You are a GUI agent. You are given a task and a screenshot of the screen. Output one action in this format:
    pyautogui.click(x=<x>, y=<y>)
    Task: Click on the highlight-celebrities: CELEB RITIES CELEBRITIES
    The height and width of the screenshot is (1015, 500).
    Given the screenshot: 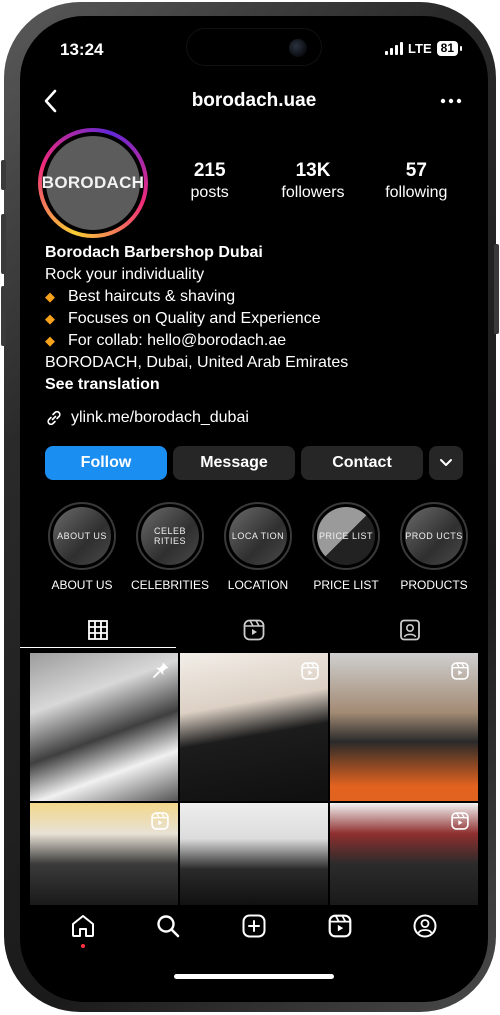 What is the action you would take?
    pyautogui.click(x=170, y=547)
    